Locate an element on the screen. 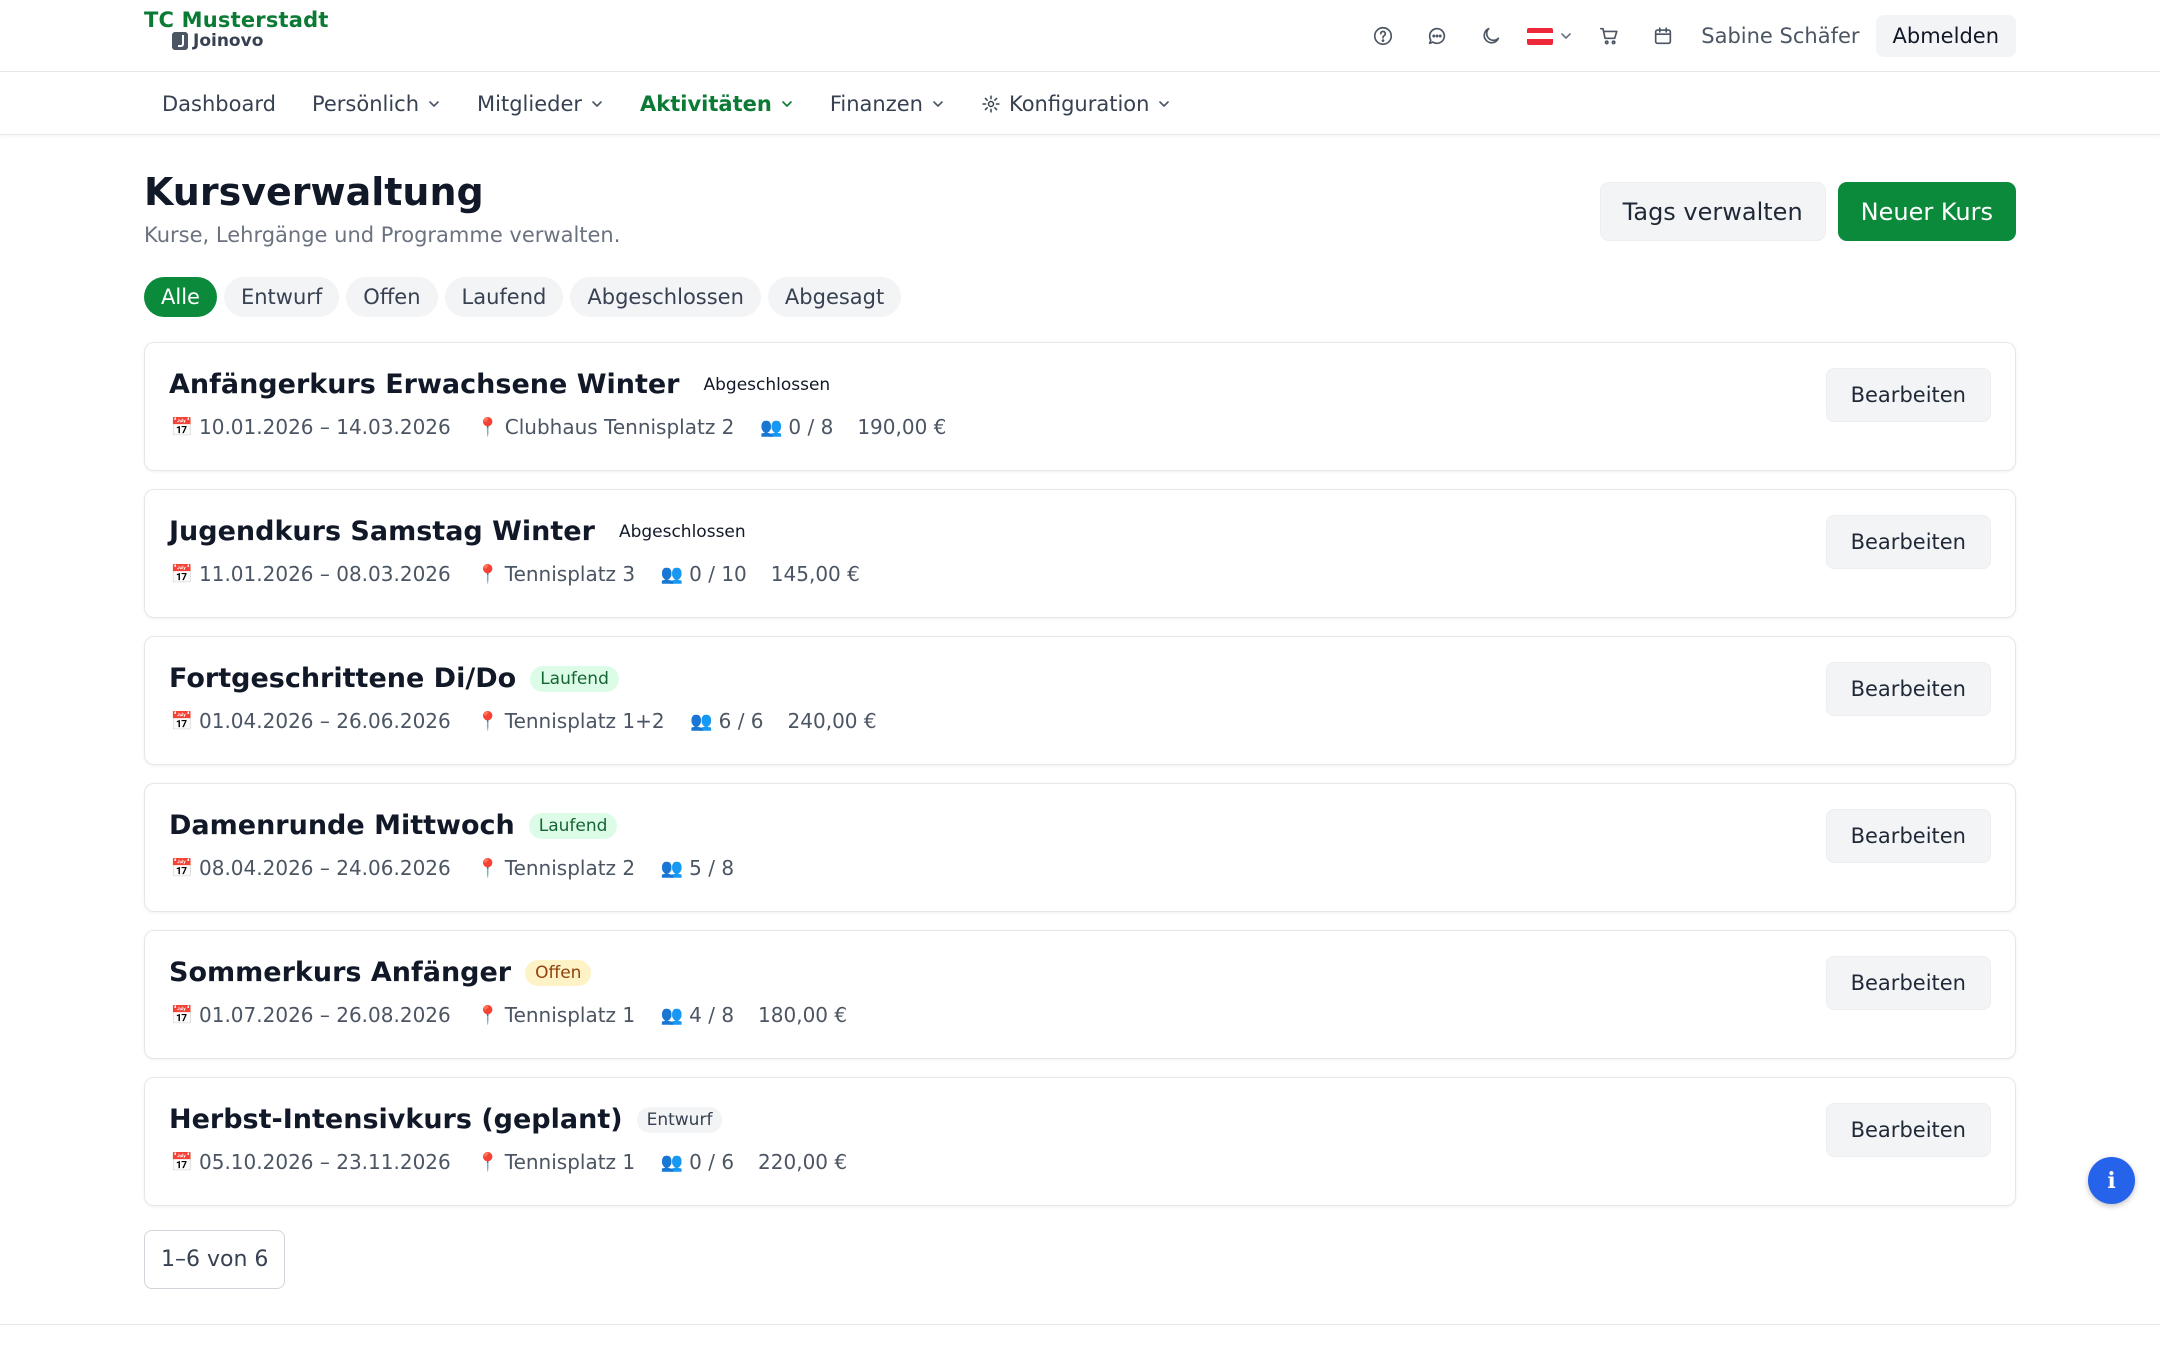  course-location-text: Tennisplatz 1+2 is located at coordinates (584, 721).